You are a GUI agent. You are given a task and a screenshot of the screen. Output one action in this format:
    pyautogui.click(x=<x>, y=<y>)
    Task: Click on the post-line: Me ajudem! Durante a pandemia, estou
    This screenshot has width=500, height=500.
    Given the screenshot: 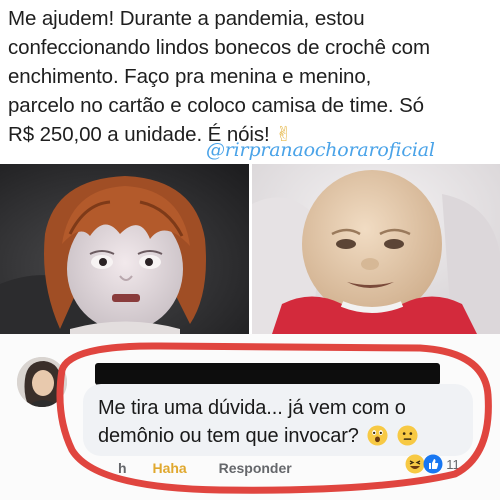 What is the action you would take?
    pyautogui.click(x=186, y=18)
    